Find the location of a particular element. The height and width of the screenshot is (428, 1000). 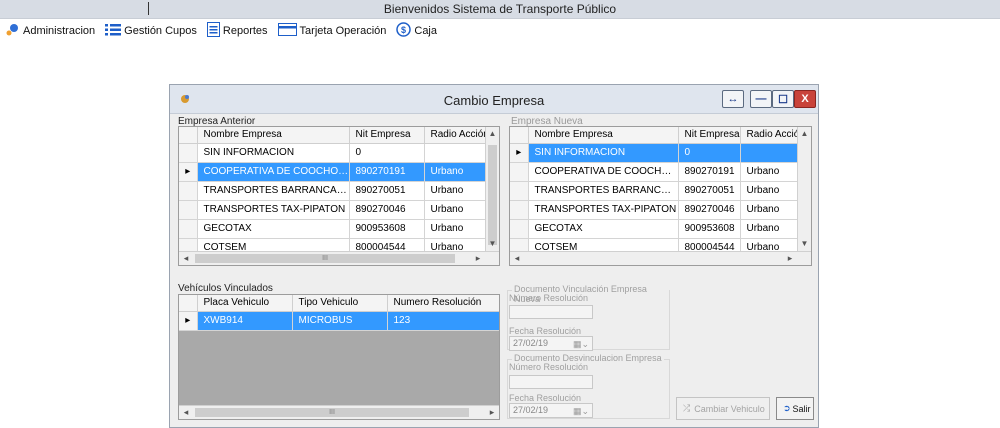

maximize-button: ☐ is located at coordinates (783, 99).